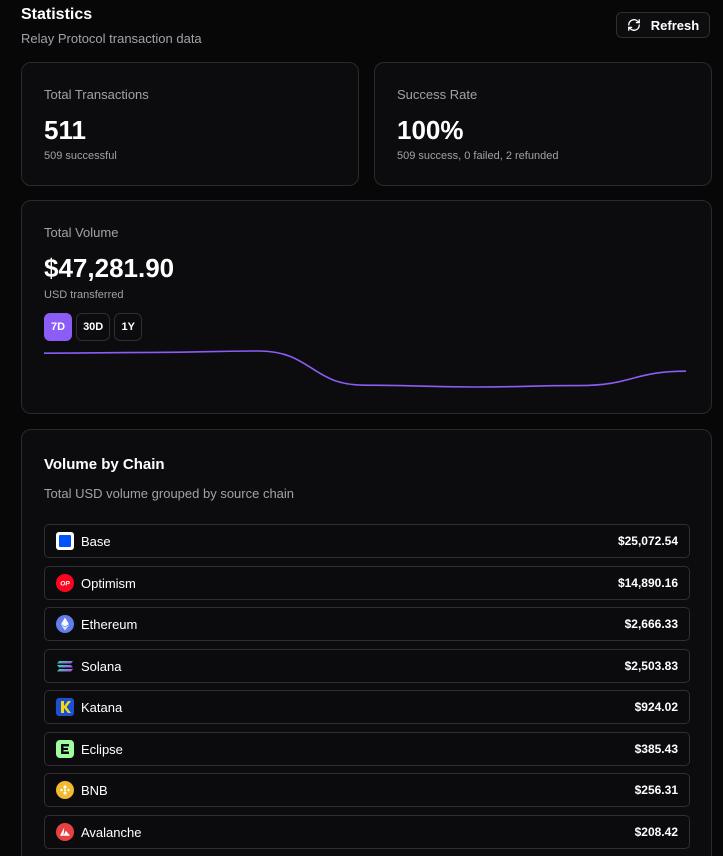 This screenshot has height=856, width=723. I want to click on range-7d-button: 7D, so click(58, 327).